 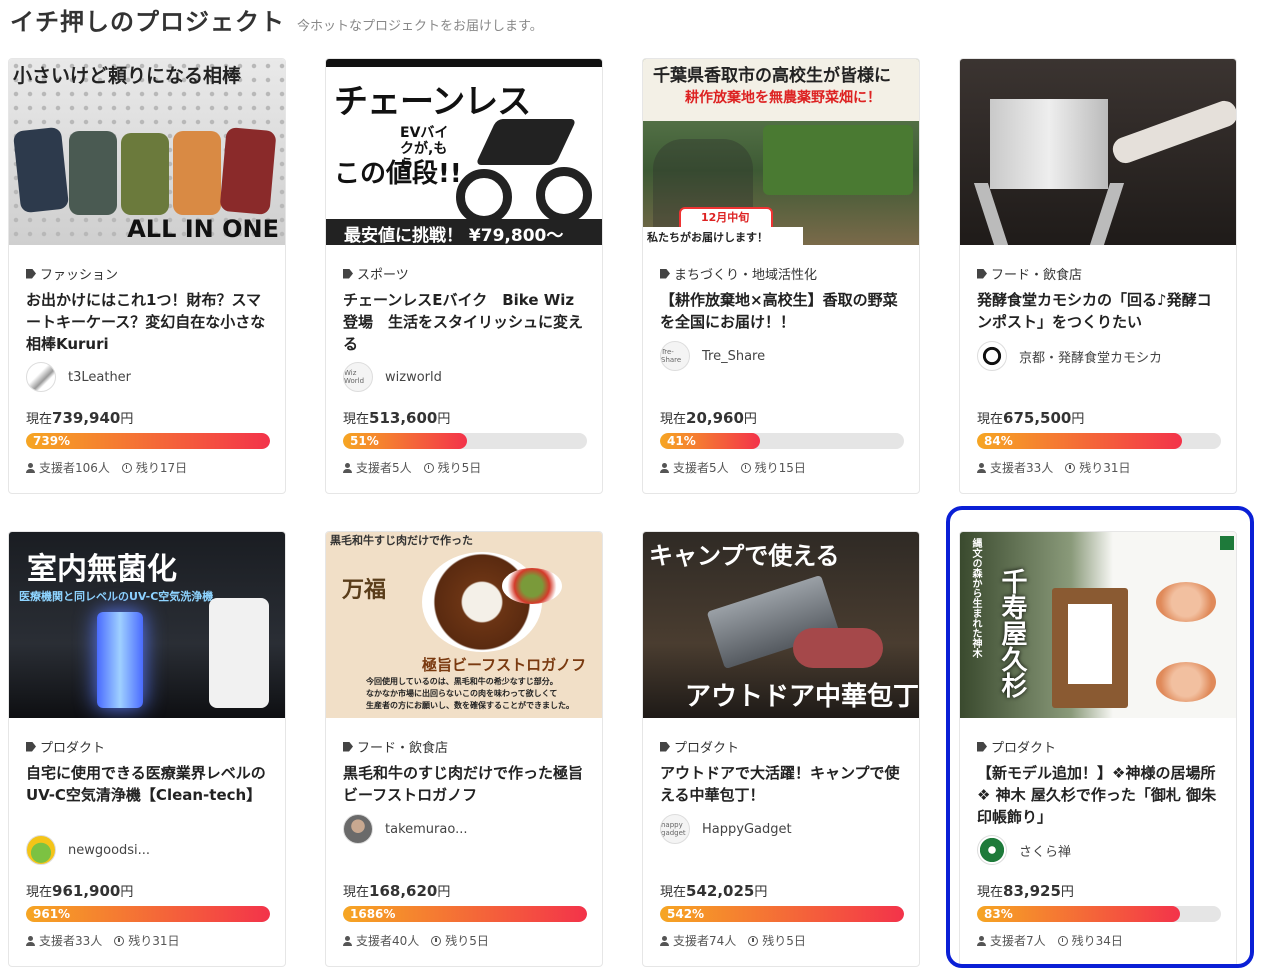 What do you see at coordinates (783, 98) in the screenshot?
I see `thumbnail-caption: 耕作放棄地を無農薬野菜畑に！` at bounding box center [783, 98].